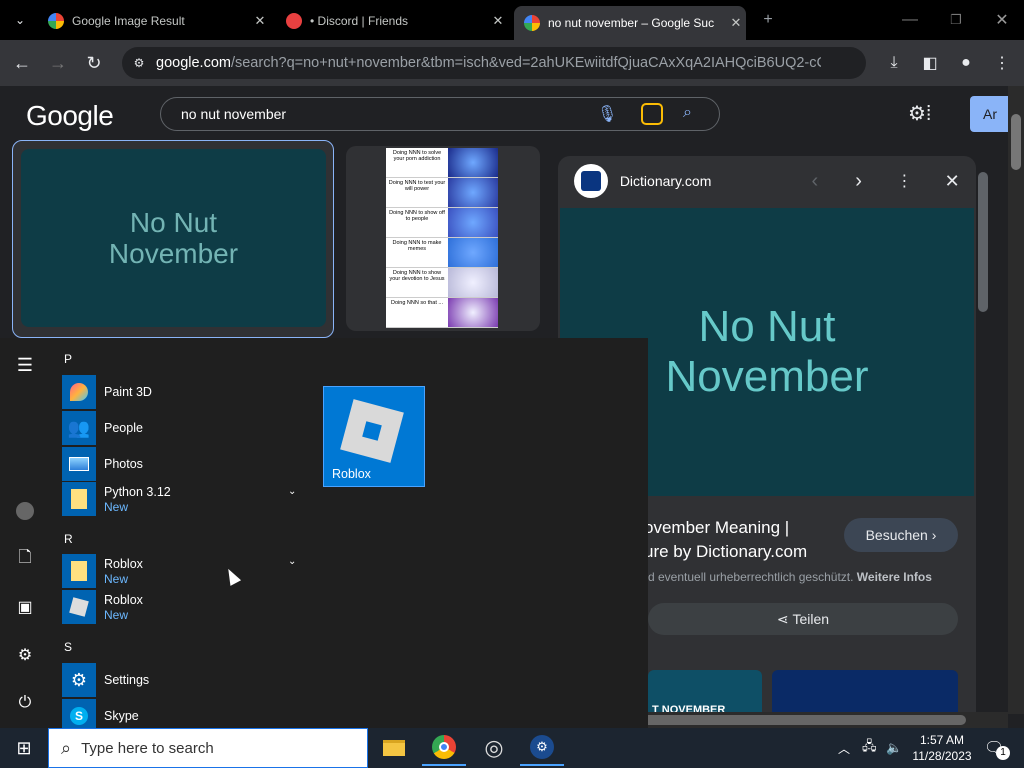 The image size is (1024, 768). I want to click on pictures-icon: ▣, so click(25, 607).